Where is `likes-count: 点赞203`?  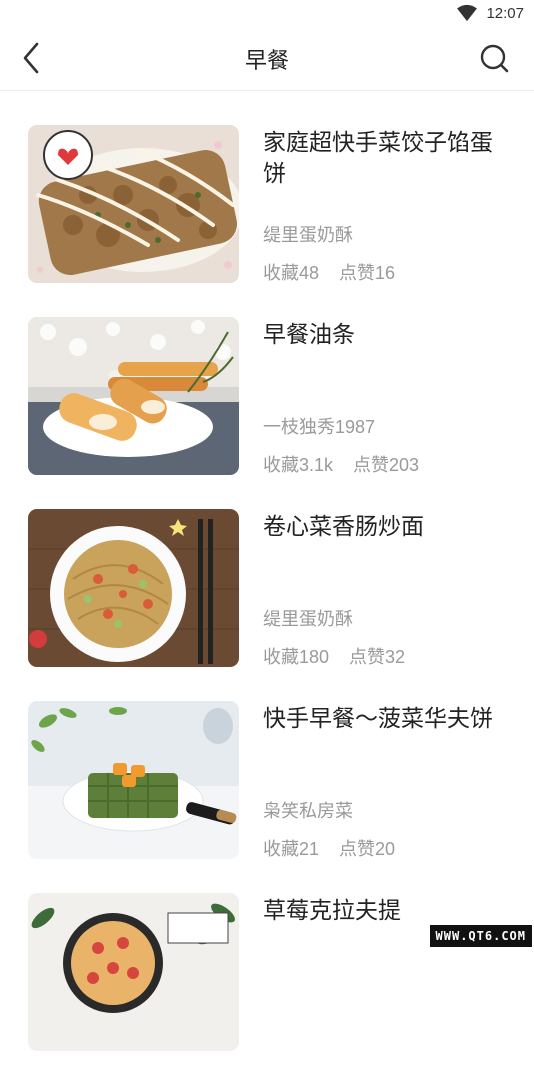 likes-count: 点赞203 is located at coordinates (386, 465).